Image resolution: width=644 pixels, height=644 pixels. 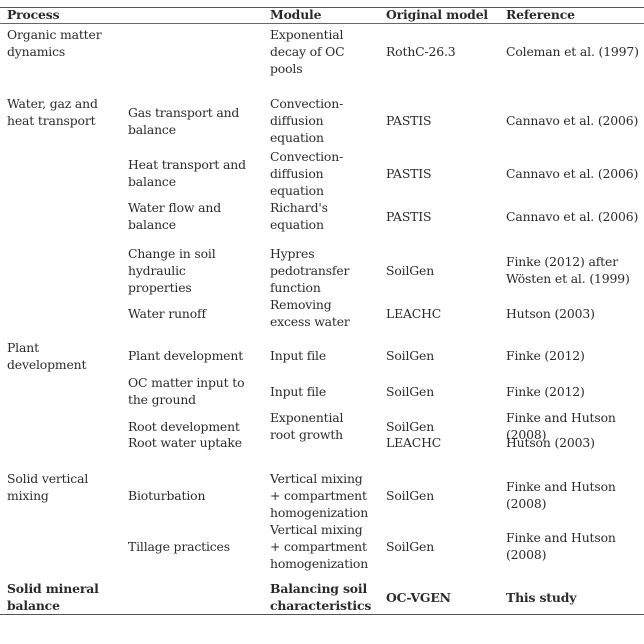 What do you see at coordinates (444, 313) in the screenshot?
I see `cell-original-model: LEACHC` at bounding box center [444, 313].